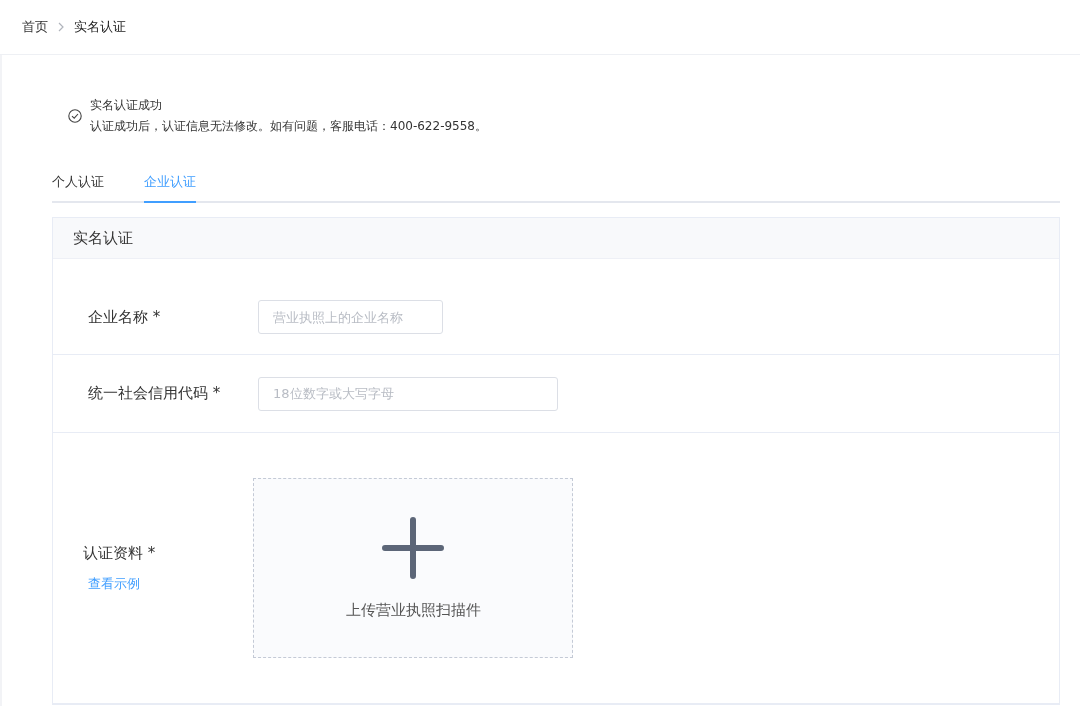 Image resolution: width=1080 pixels, height=706 pixels. What do you see at coordinates (100, 27) in the screenshot?
I see `breadcrumb-item: 实名认证` at bounding box center [100, 27].